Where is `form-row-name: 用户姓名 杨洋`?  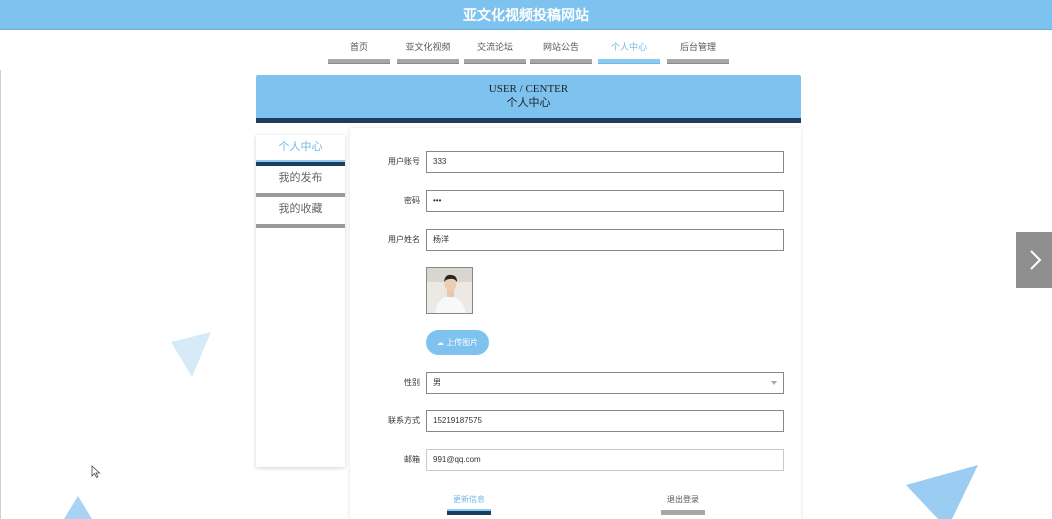
form-row-name: 用户姓名 杨洋 is located at coordinates (575, 240).